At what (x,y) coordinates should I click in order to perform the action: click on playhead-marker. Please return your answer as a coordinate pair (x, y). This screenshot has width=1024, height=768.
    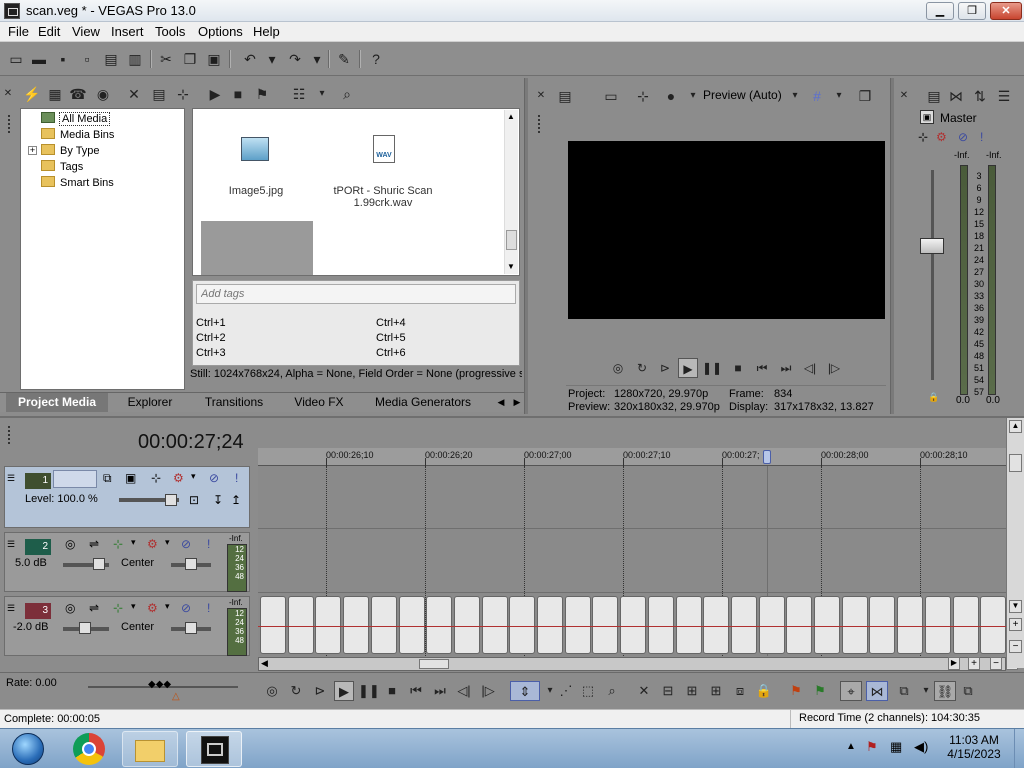
    Looking at the image, I should click on (767, 457).